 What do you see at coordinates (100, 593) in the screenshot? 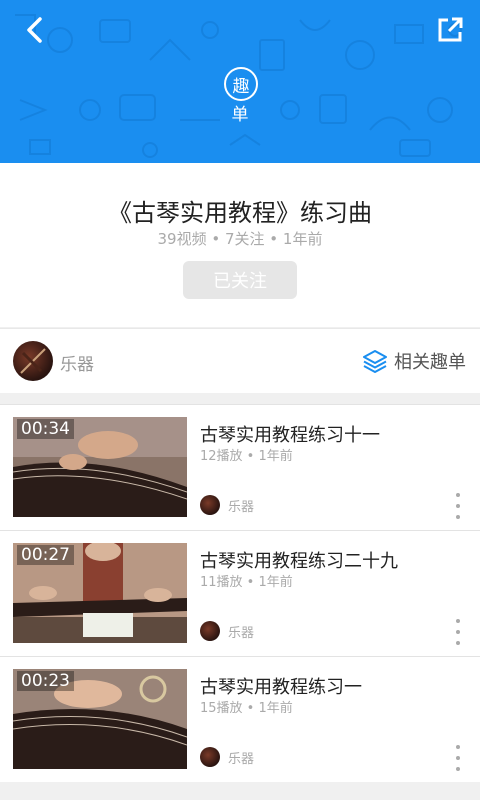
I see `video-thumbnail: 00:27` at bounding box center [100, 593].